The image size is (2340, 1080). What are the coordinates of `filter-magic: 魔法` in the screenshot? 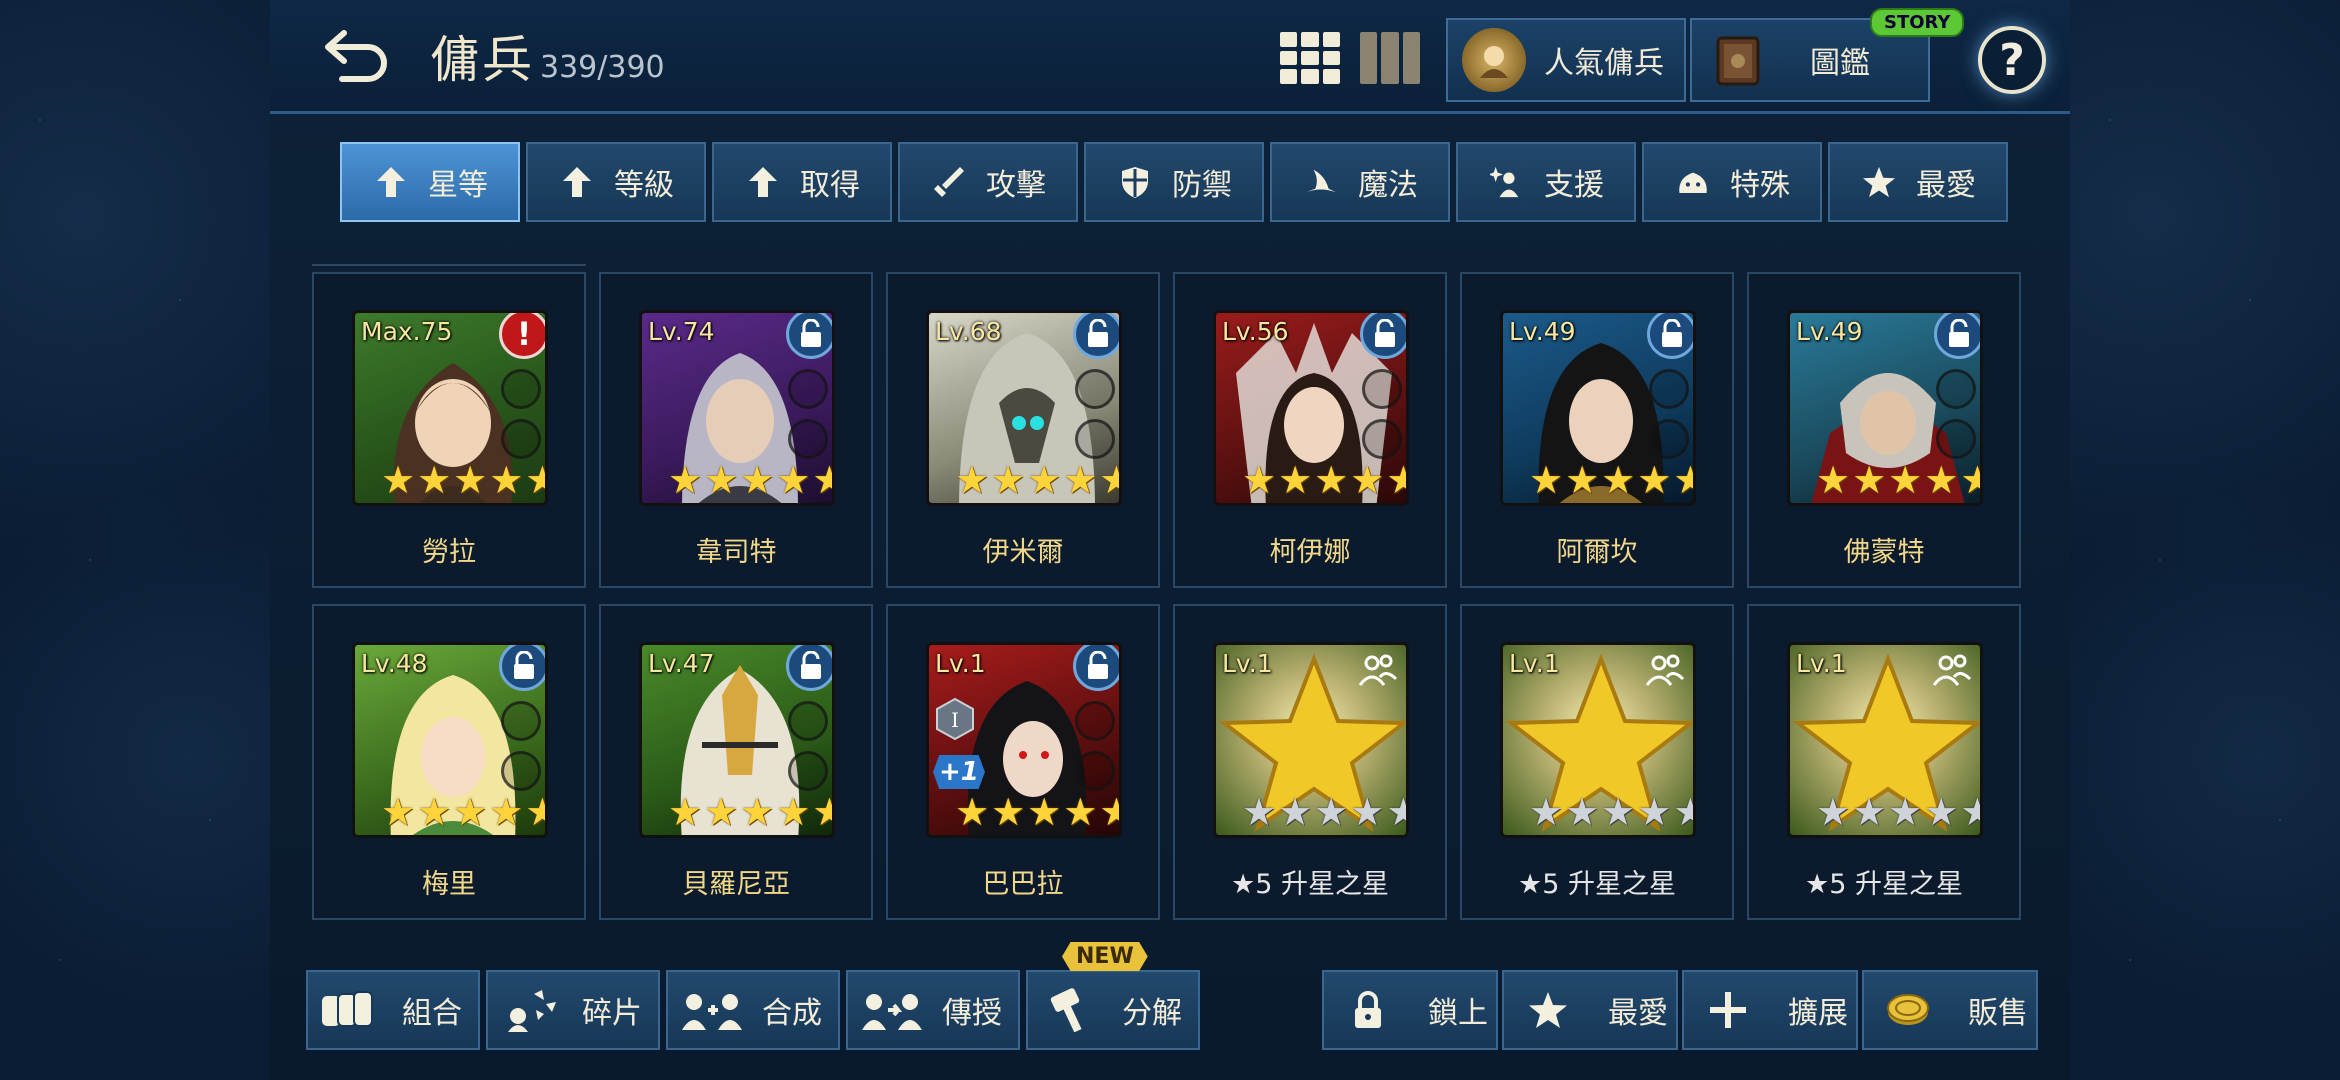 It's located at (1360, 182).